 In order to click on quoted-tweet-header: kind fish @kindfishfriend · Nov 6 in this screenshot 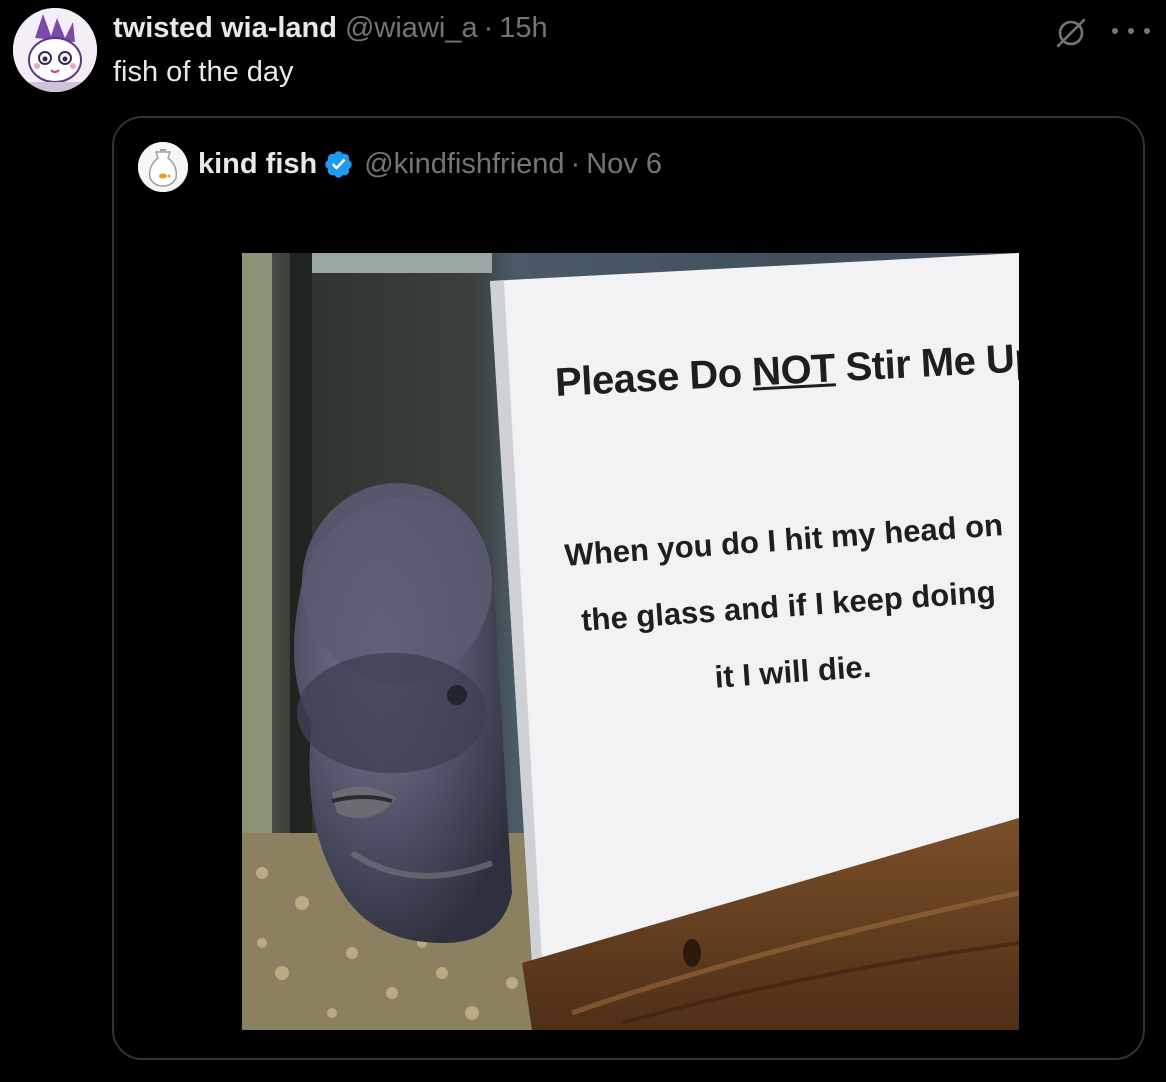, I will do `click(430, 164)`.